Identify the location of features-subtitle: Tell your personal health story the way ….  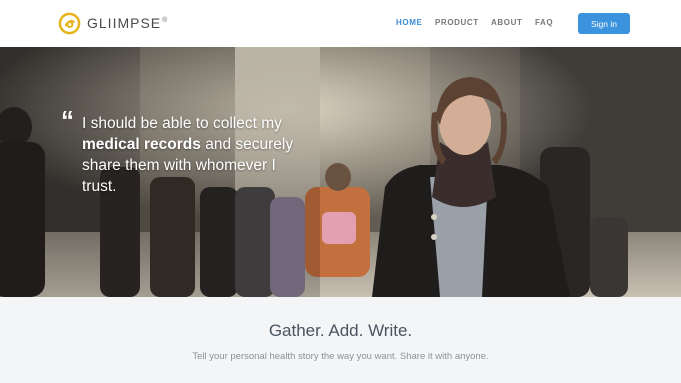
(340, 356).